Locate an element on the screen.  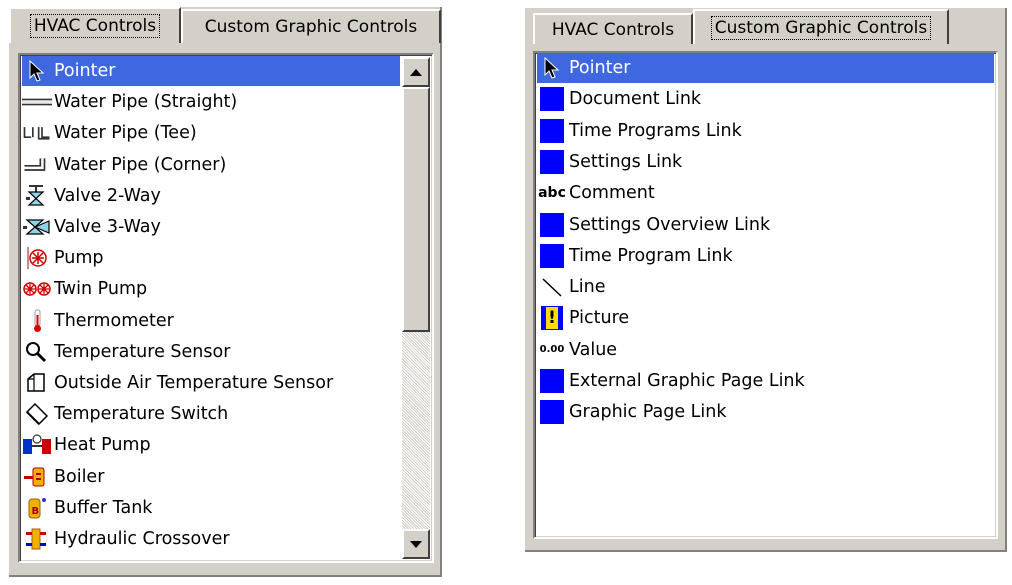
list-item: Outside Air Temperature Sensor is located at coordinates (211, 383).